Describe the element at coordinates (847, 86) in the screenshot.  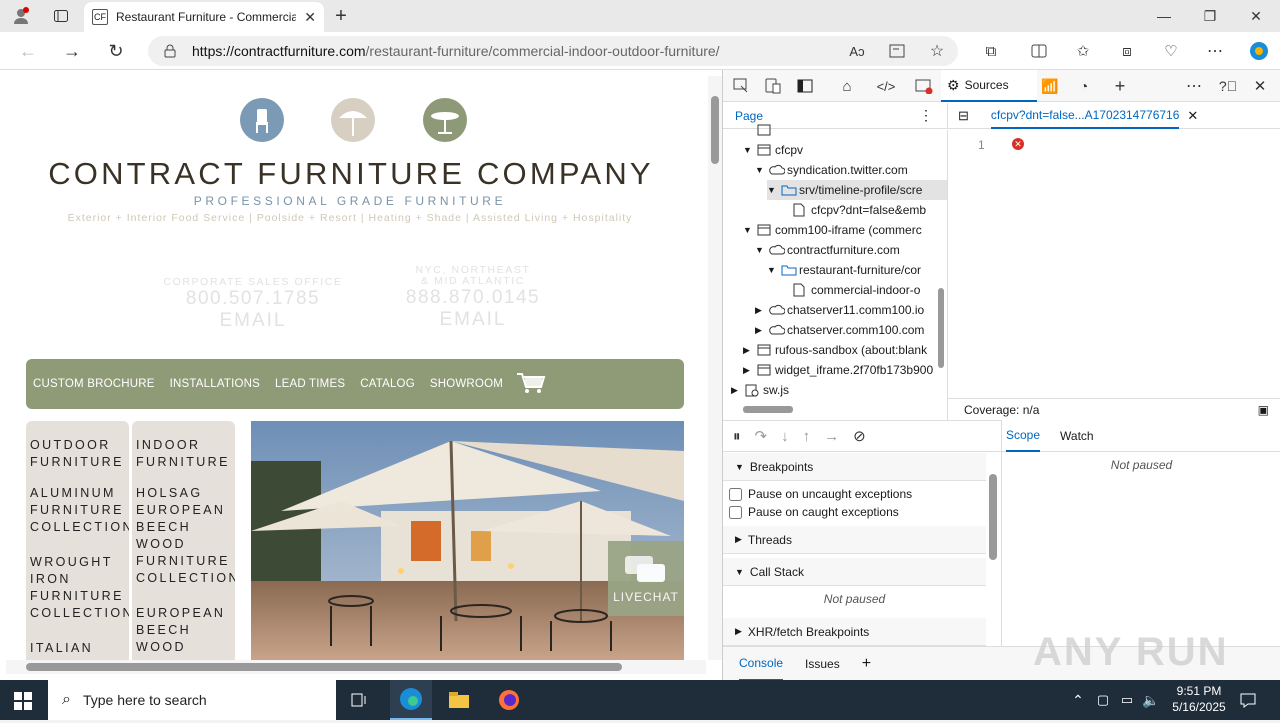
I see `welcome-home-icon: ⌂` at that location.